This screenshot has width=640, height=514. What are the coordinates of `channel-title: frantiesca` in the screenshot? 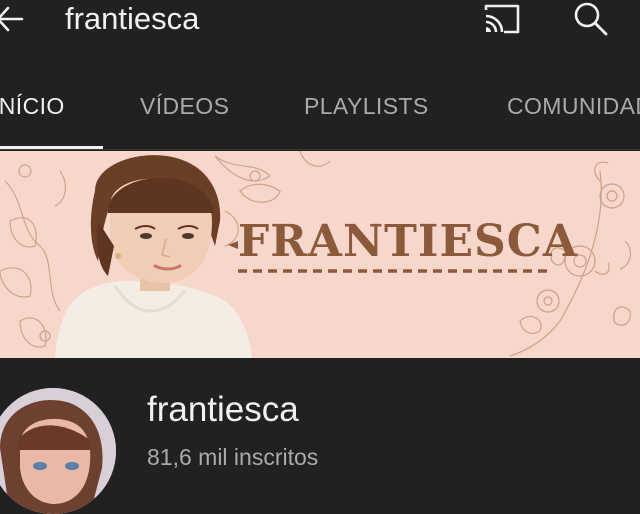 It's located at (132, 18).